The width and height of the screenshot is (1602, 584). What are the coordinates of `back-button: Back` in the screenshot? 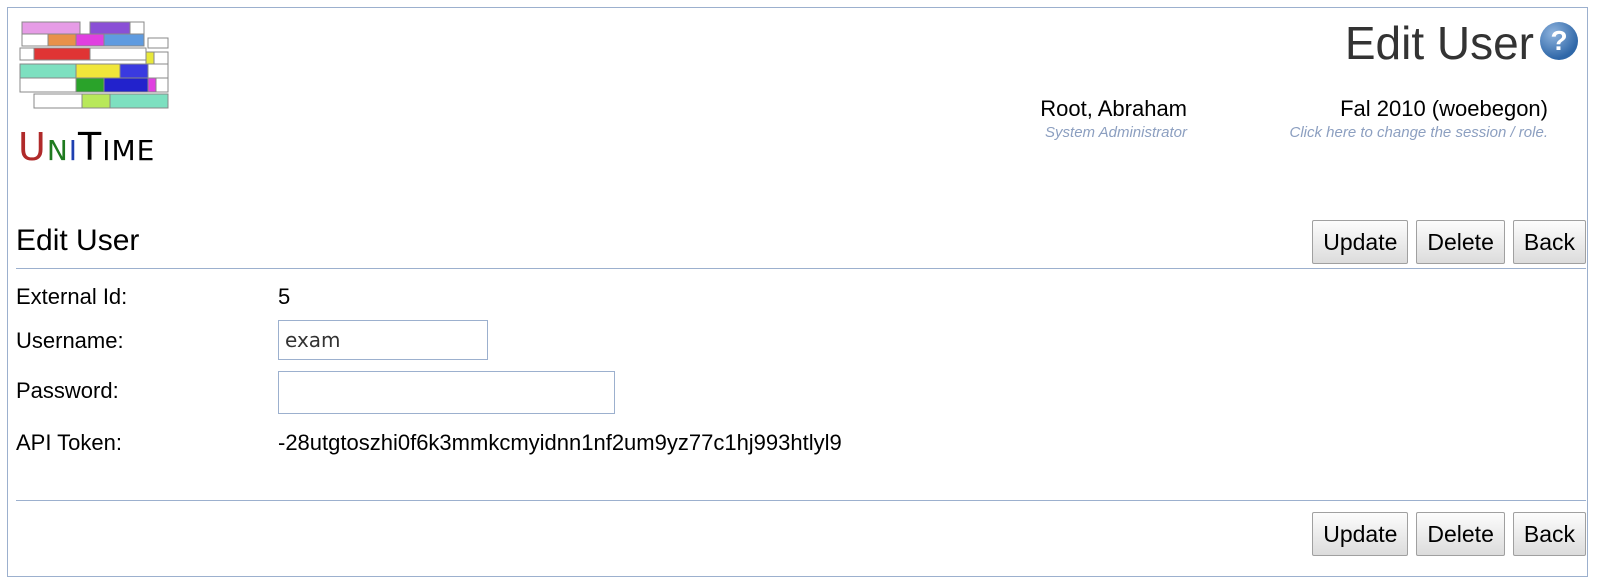 It's located at (1549, 242).